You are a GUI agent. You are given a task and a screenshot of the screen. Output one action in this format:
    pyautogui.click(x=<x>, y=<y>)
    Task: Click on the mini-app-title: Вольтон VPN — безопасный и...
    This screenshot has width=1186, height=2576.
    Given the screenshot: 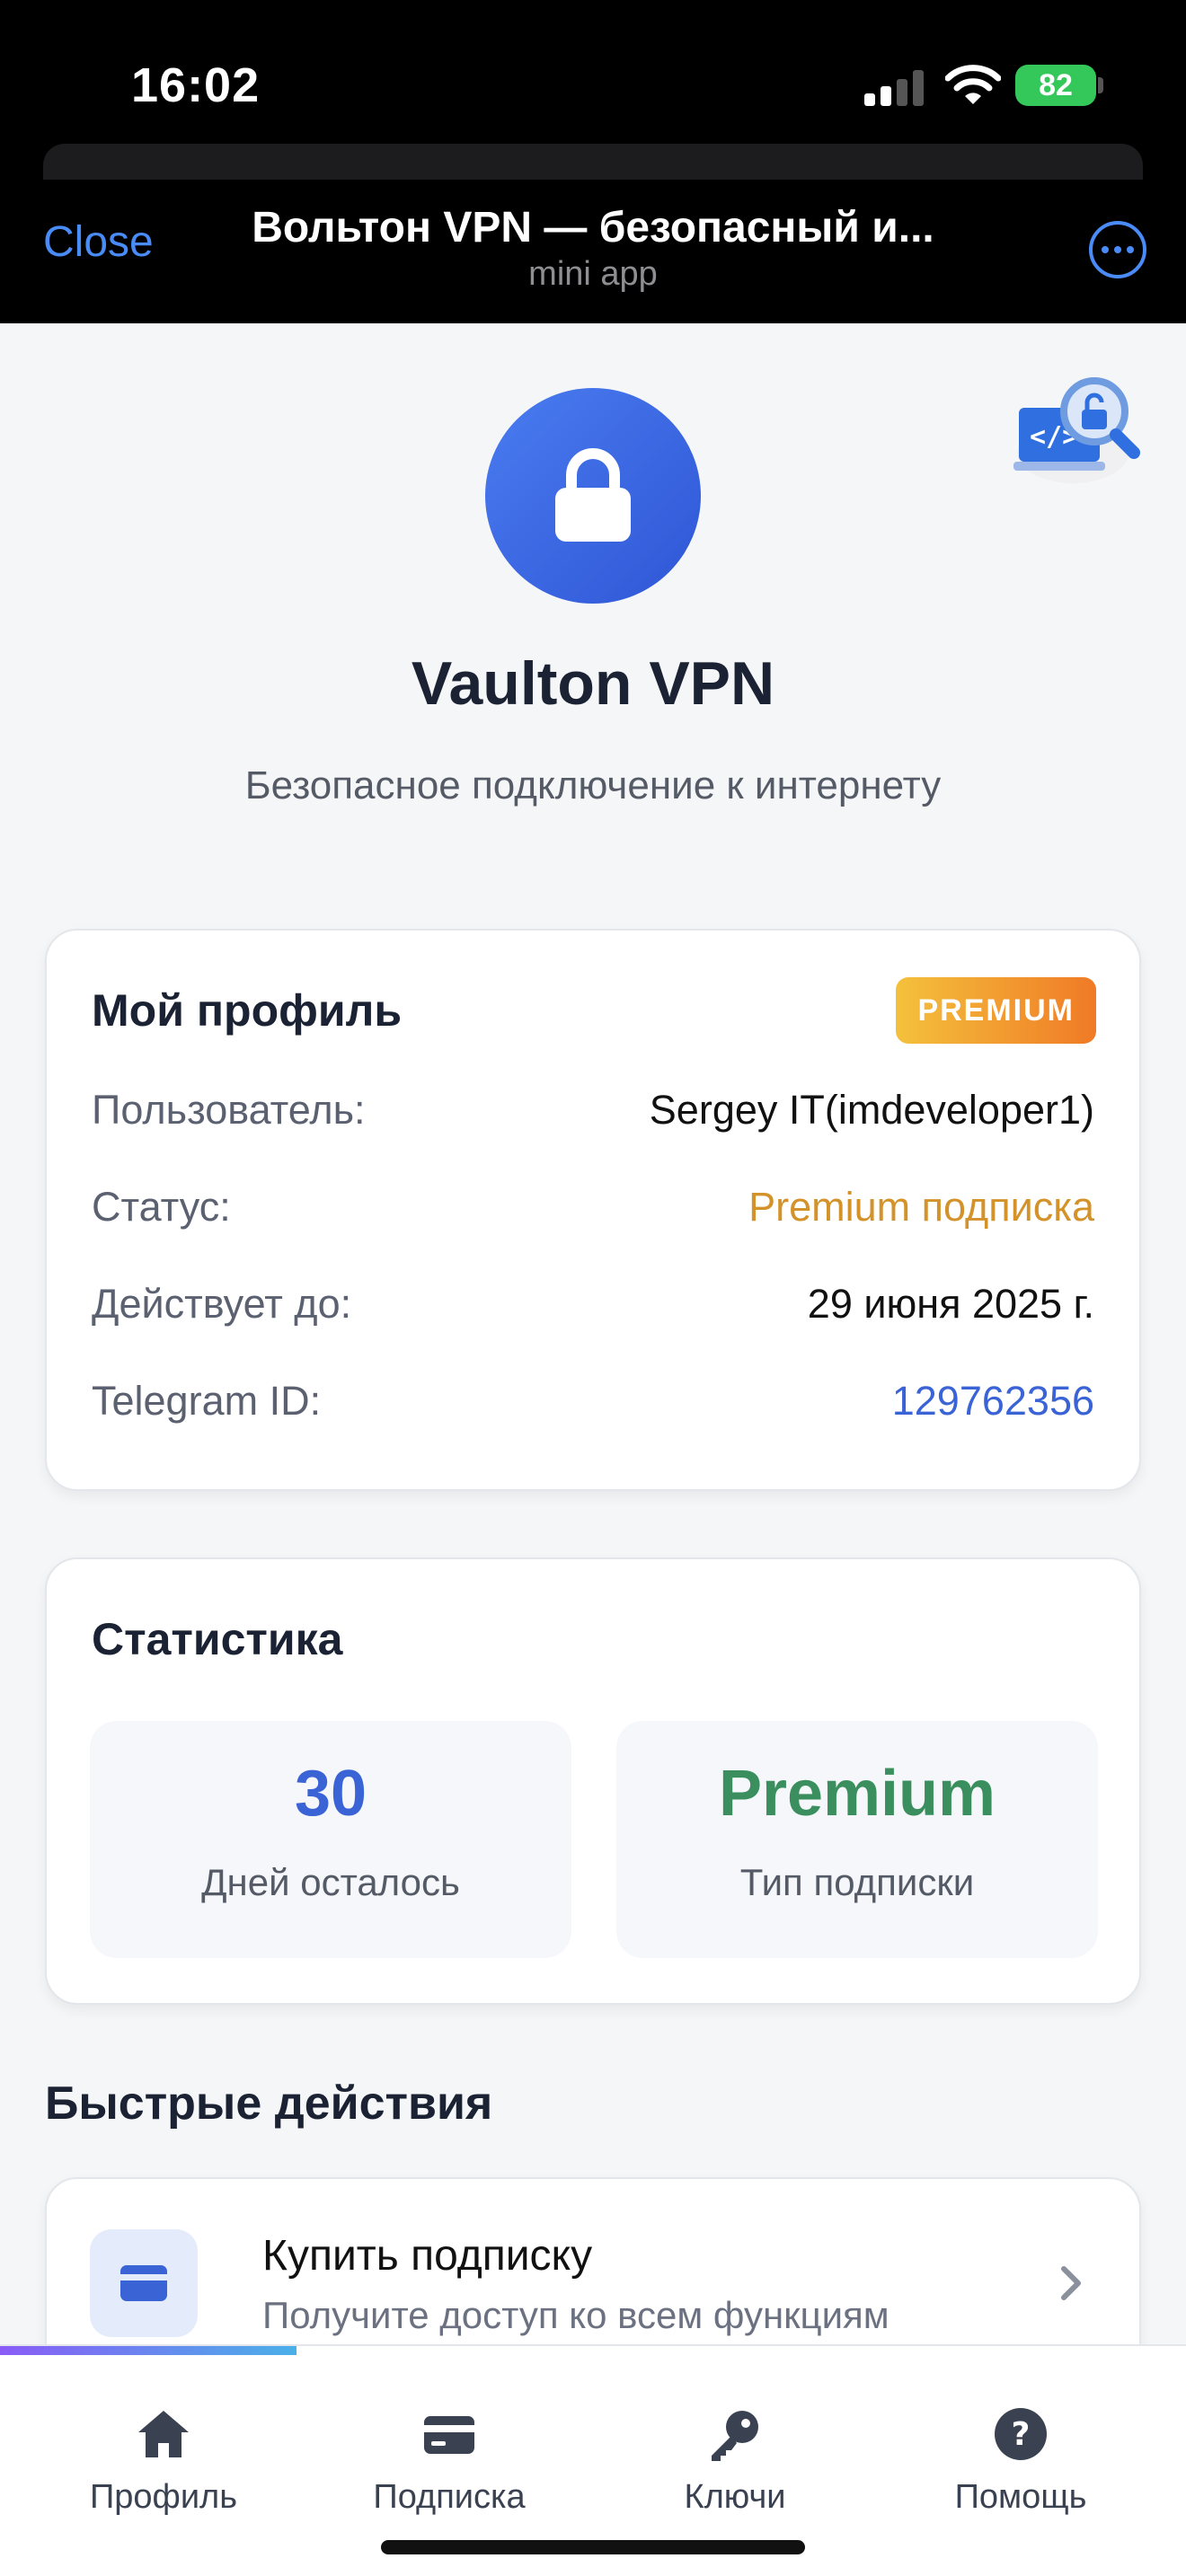 What is the action you would take?
    pyautogui.click(x=593, y=227)
    